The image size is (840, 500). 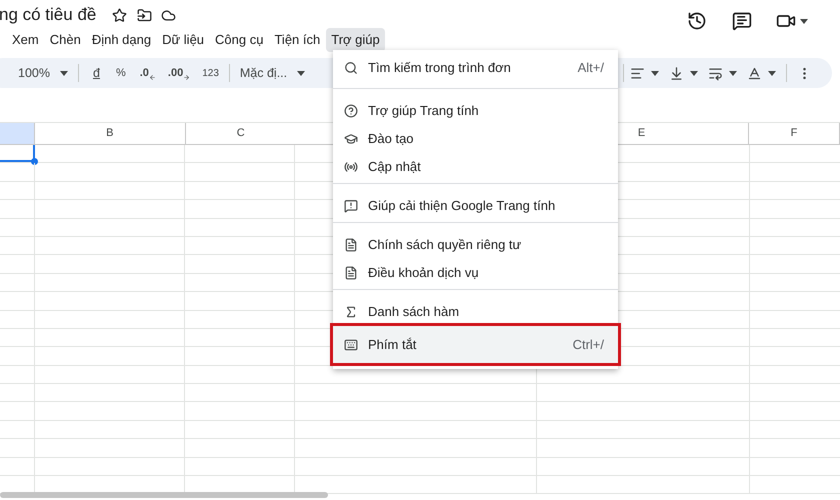 What do you see at coordinates (676, 73) in the screenshot?
I see `arrow-down-icon` at bounding box center [676, 73].